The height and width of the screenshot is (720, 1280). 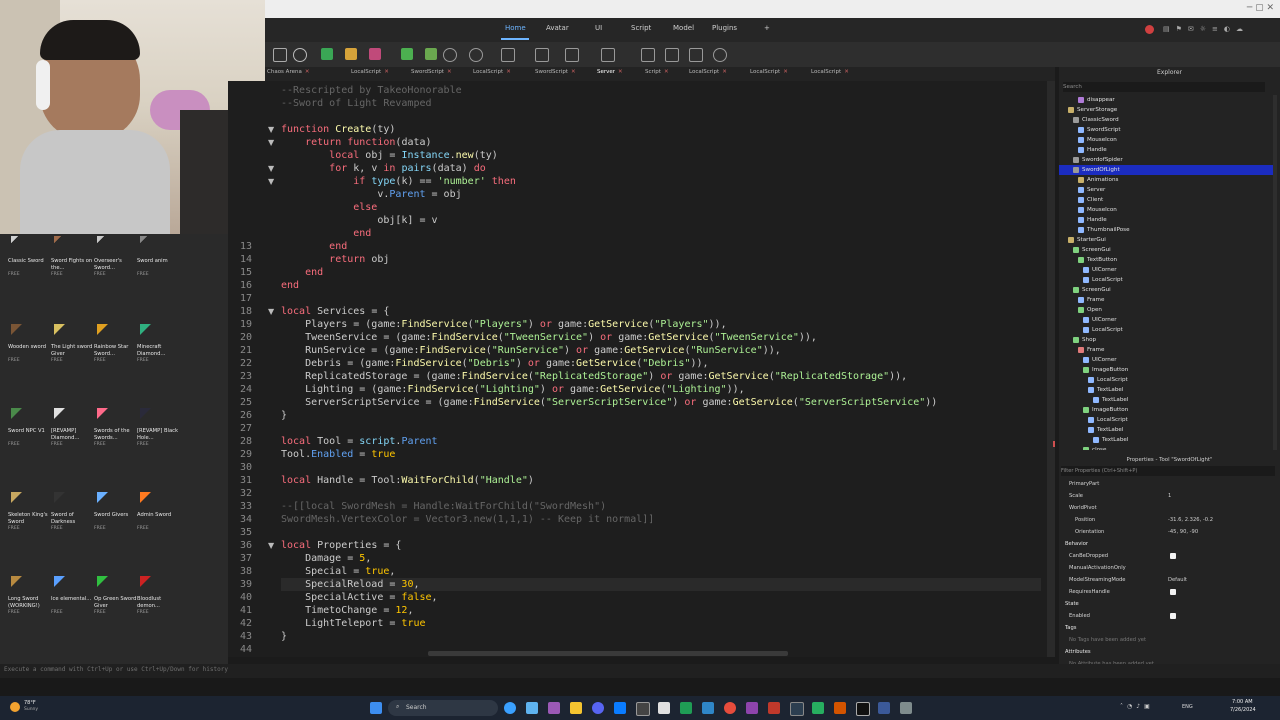 I want to click on property-row: RequiresHandle, so click(x=1166, y=592).